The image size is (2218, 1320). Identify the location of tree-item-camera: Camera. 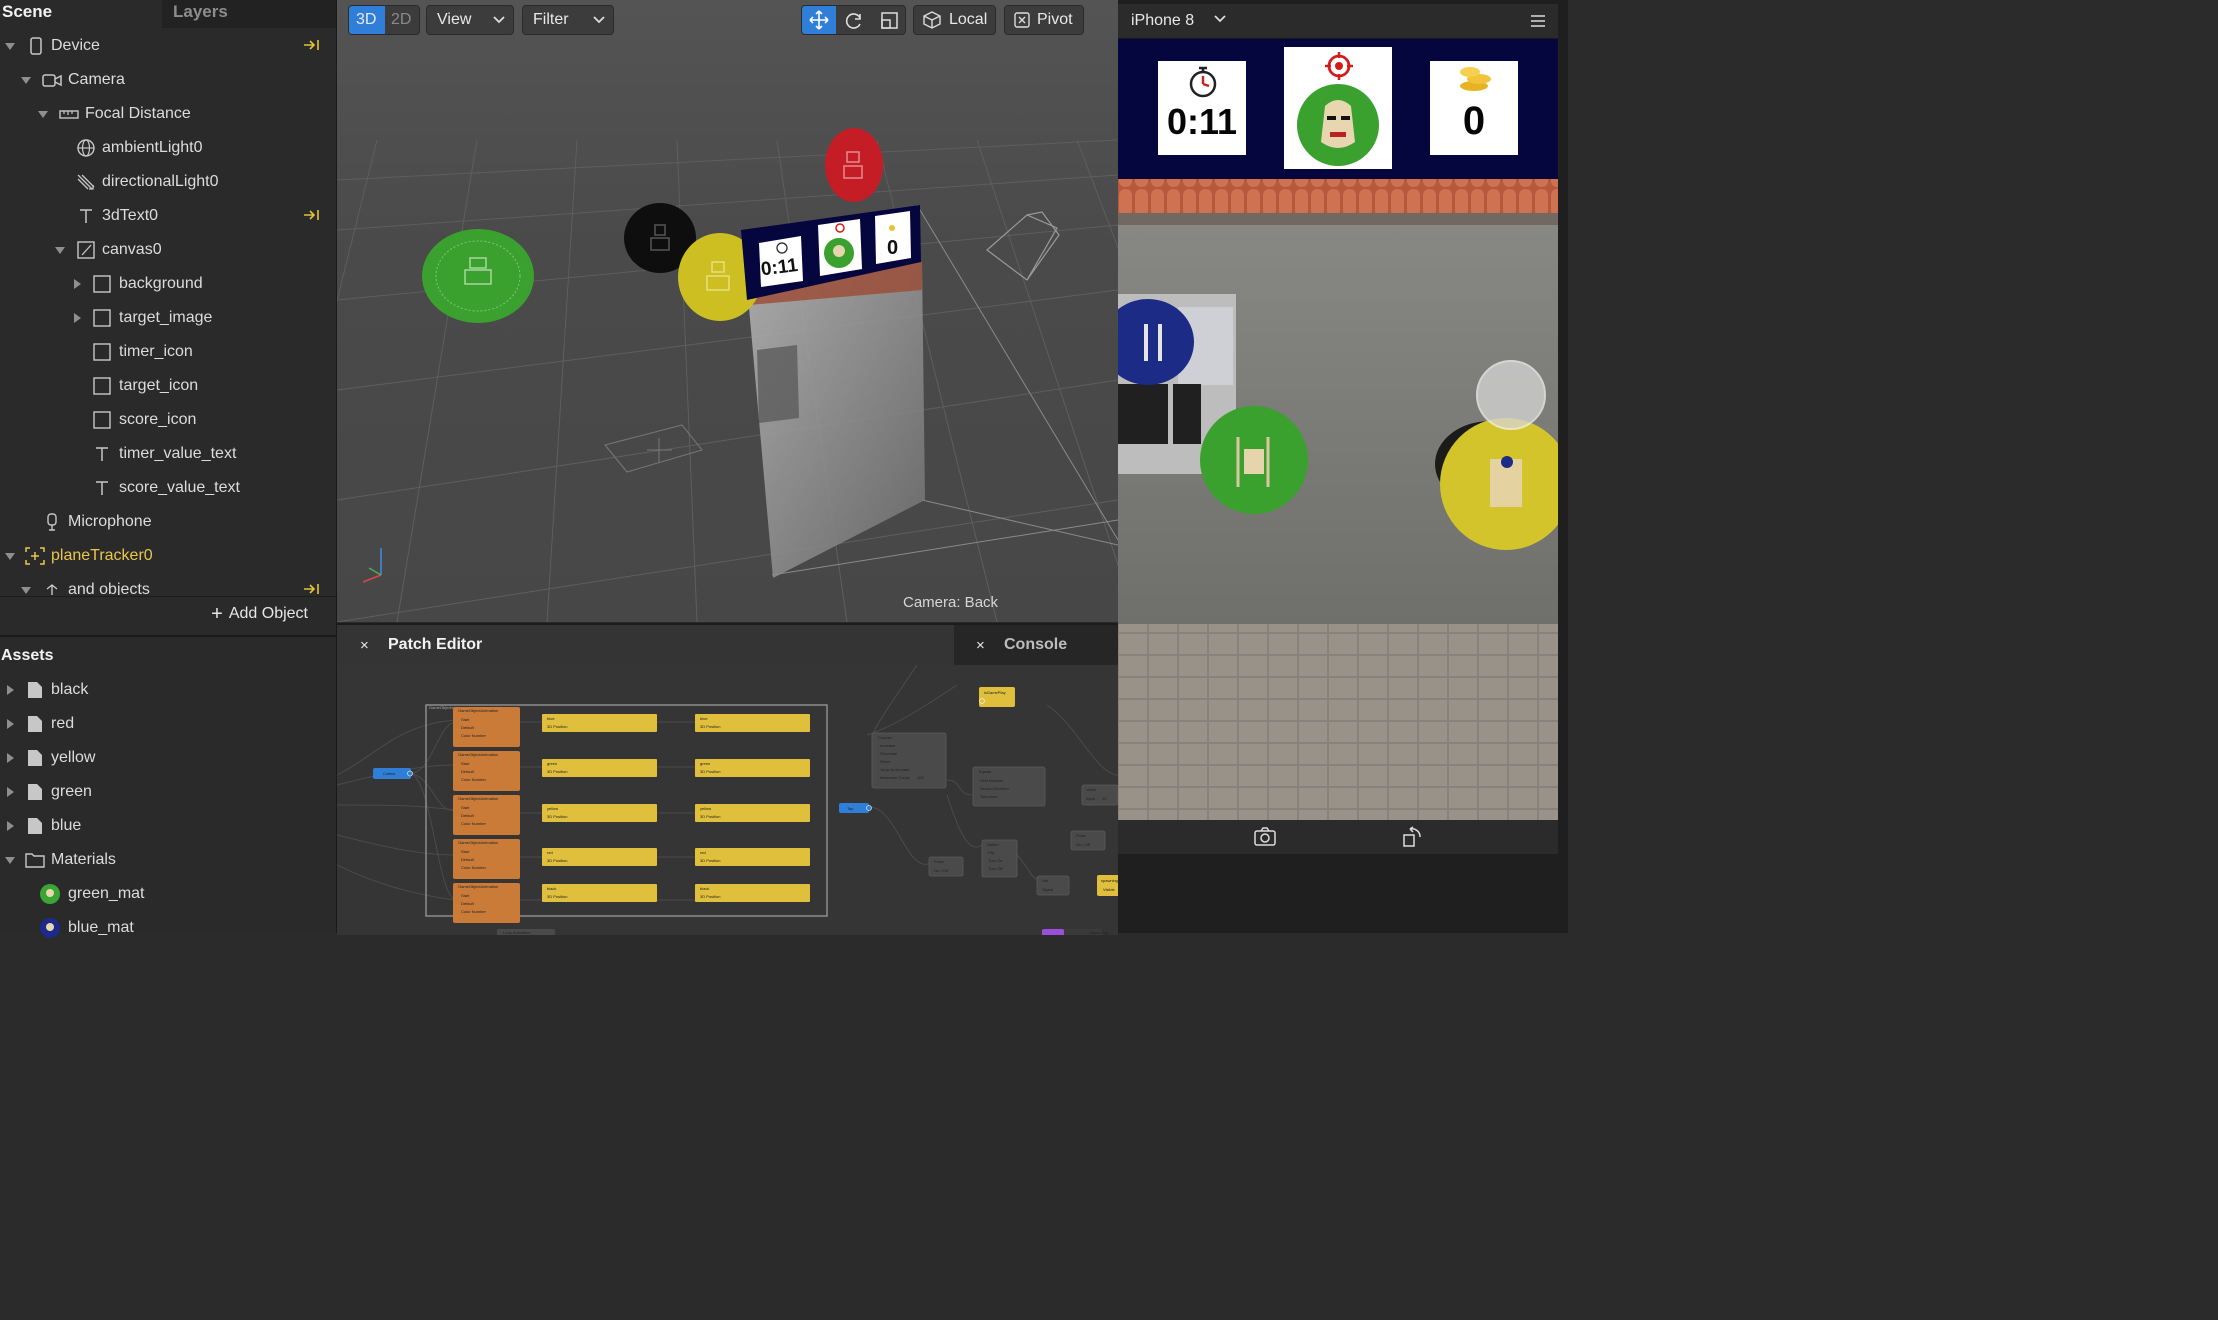
(168, 80).